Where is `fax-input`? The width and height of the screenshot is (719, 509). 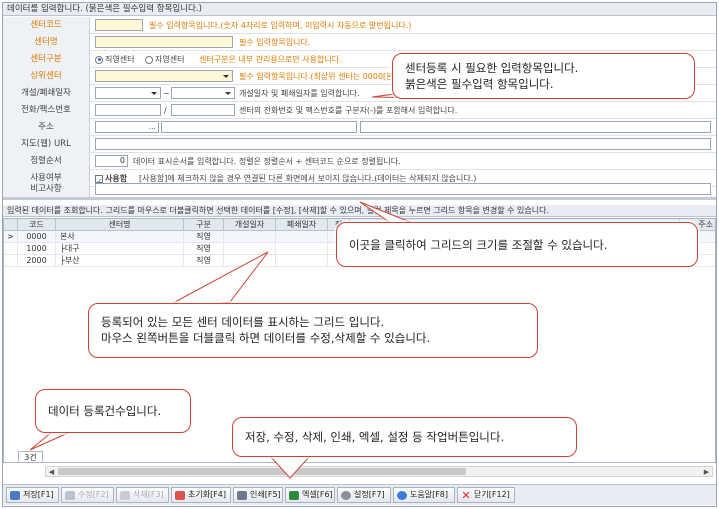
fax-input is located at coordinates (203, 110).